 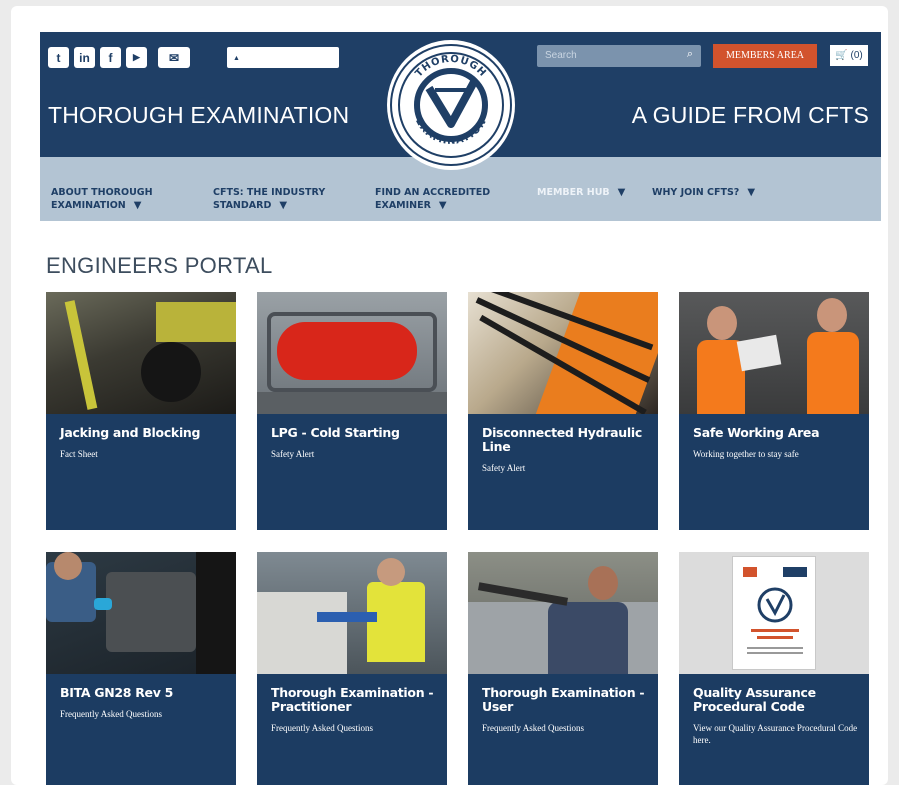 I want to click on tile-disconnected-hydraulic: Disconnected Hydraulic Line Safety Alert, so click(x=563, y=411).